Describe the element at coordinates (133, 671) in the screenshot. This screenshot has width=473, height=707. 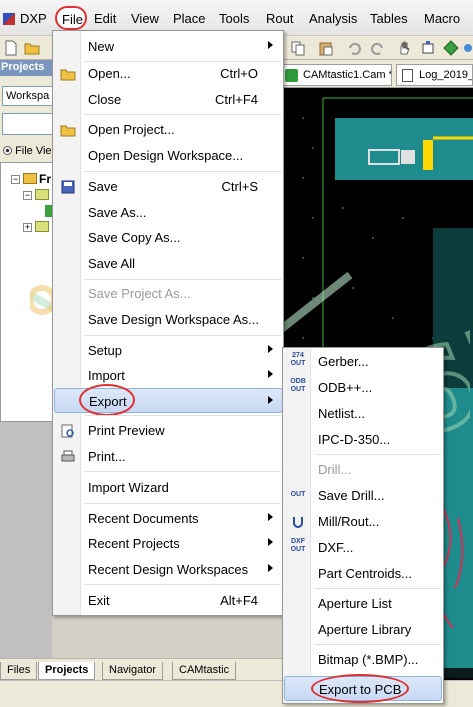
I see `tab-navigator: Navigator` at that location.